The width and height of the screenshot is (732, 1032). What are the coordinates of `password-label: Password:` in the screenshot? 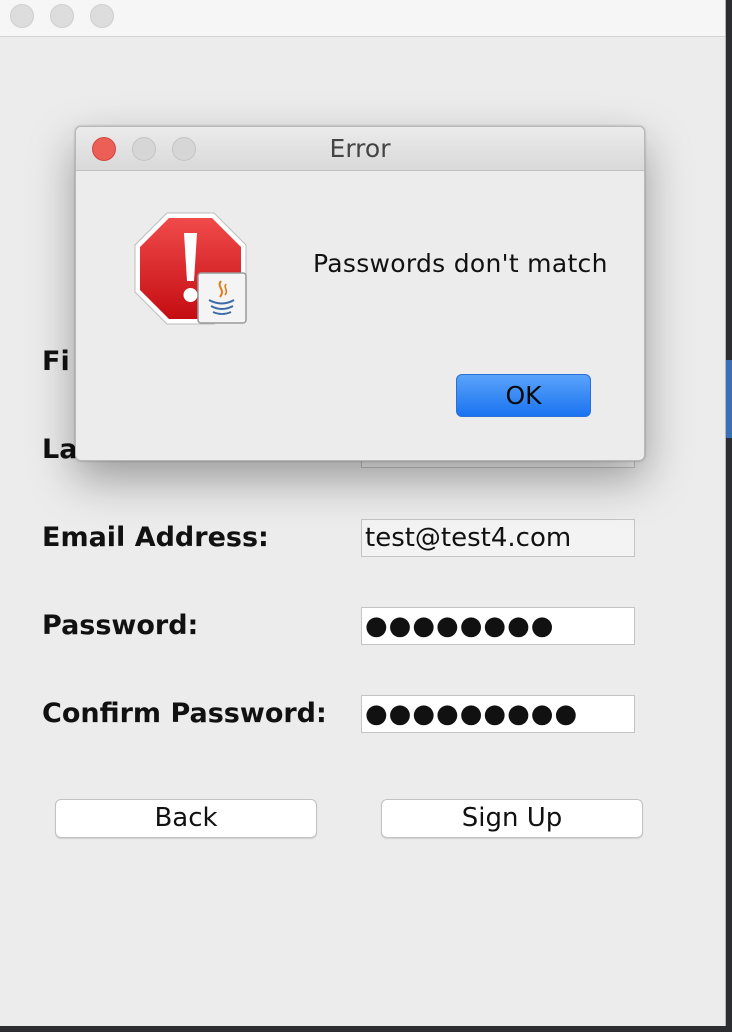 It's located at (120, 625).